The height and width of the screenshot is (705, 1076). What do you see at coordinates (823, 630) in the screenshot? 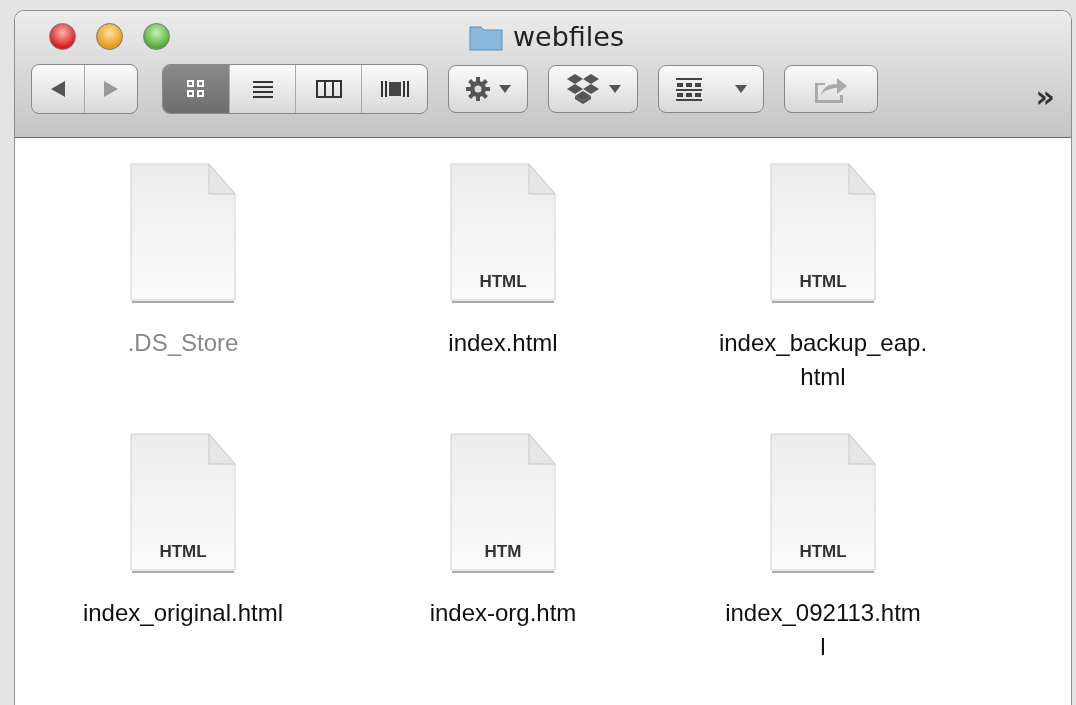
I see `file-name: index_092113.htm l` at bounding box center [823, 630].